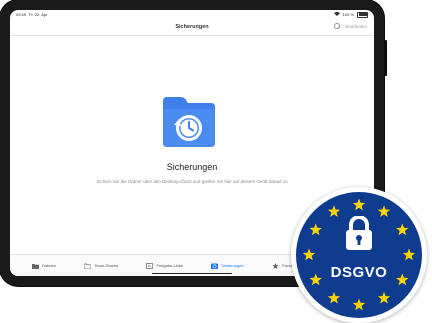  I want to click on tab-team-shares: Team-Shares, so click(101, 266).